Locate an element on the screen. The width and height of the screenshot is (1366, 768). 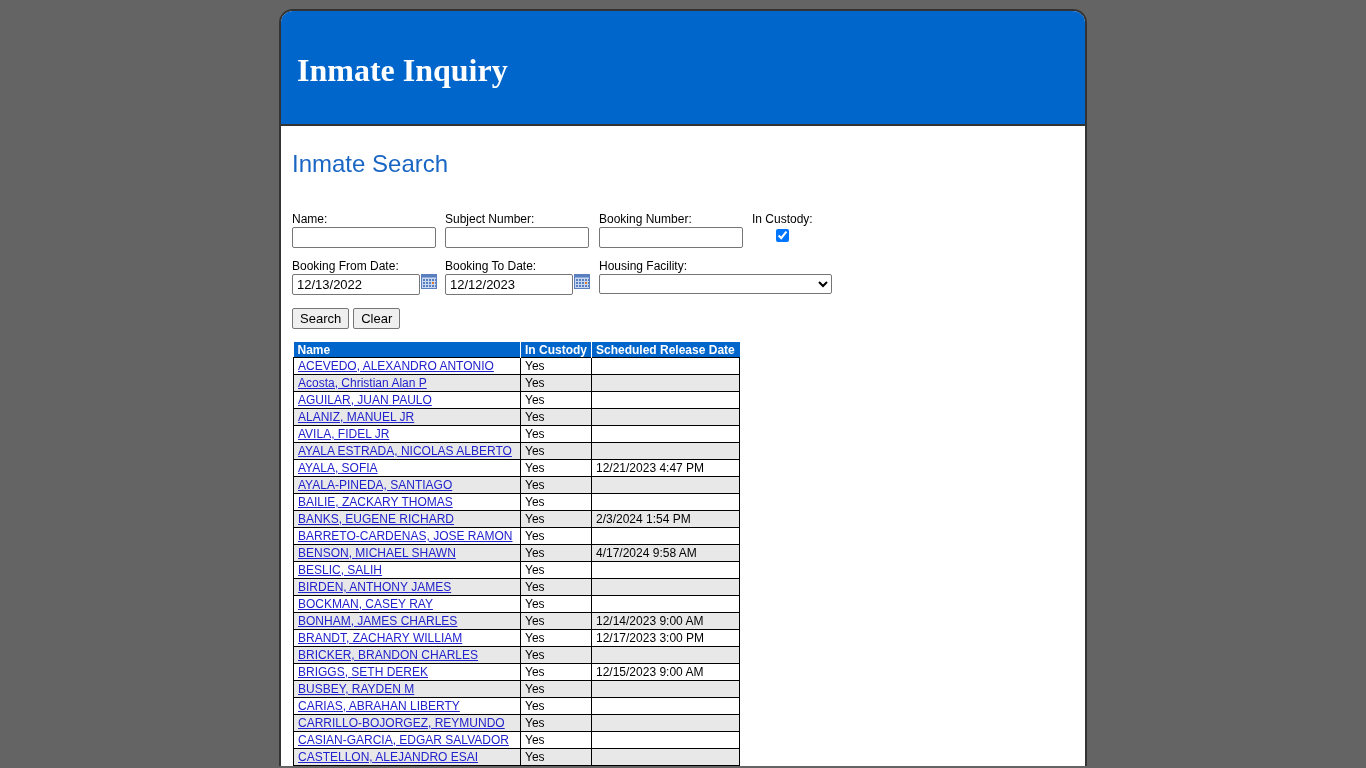
date-field: 12/13/2022 is located at coordinates (356, 284).